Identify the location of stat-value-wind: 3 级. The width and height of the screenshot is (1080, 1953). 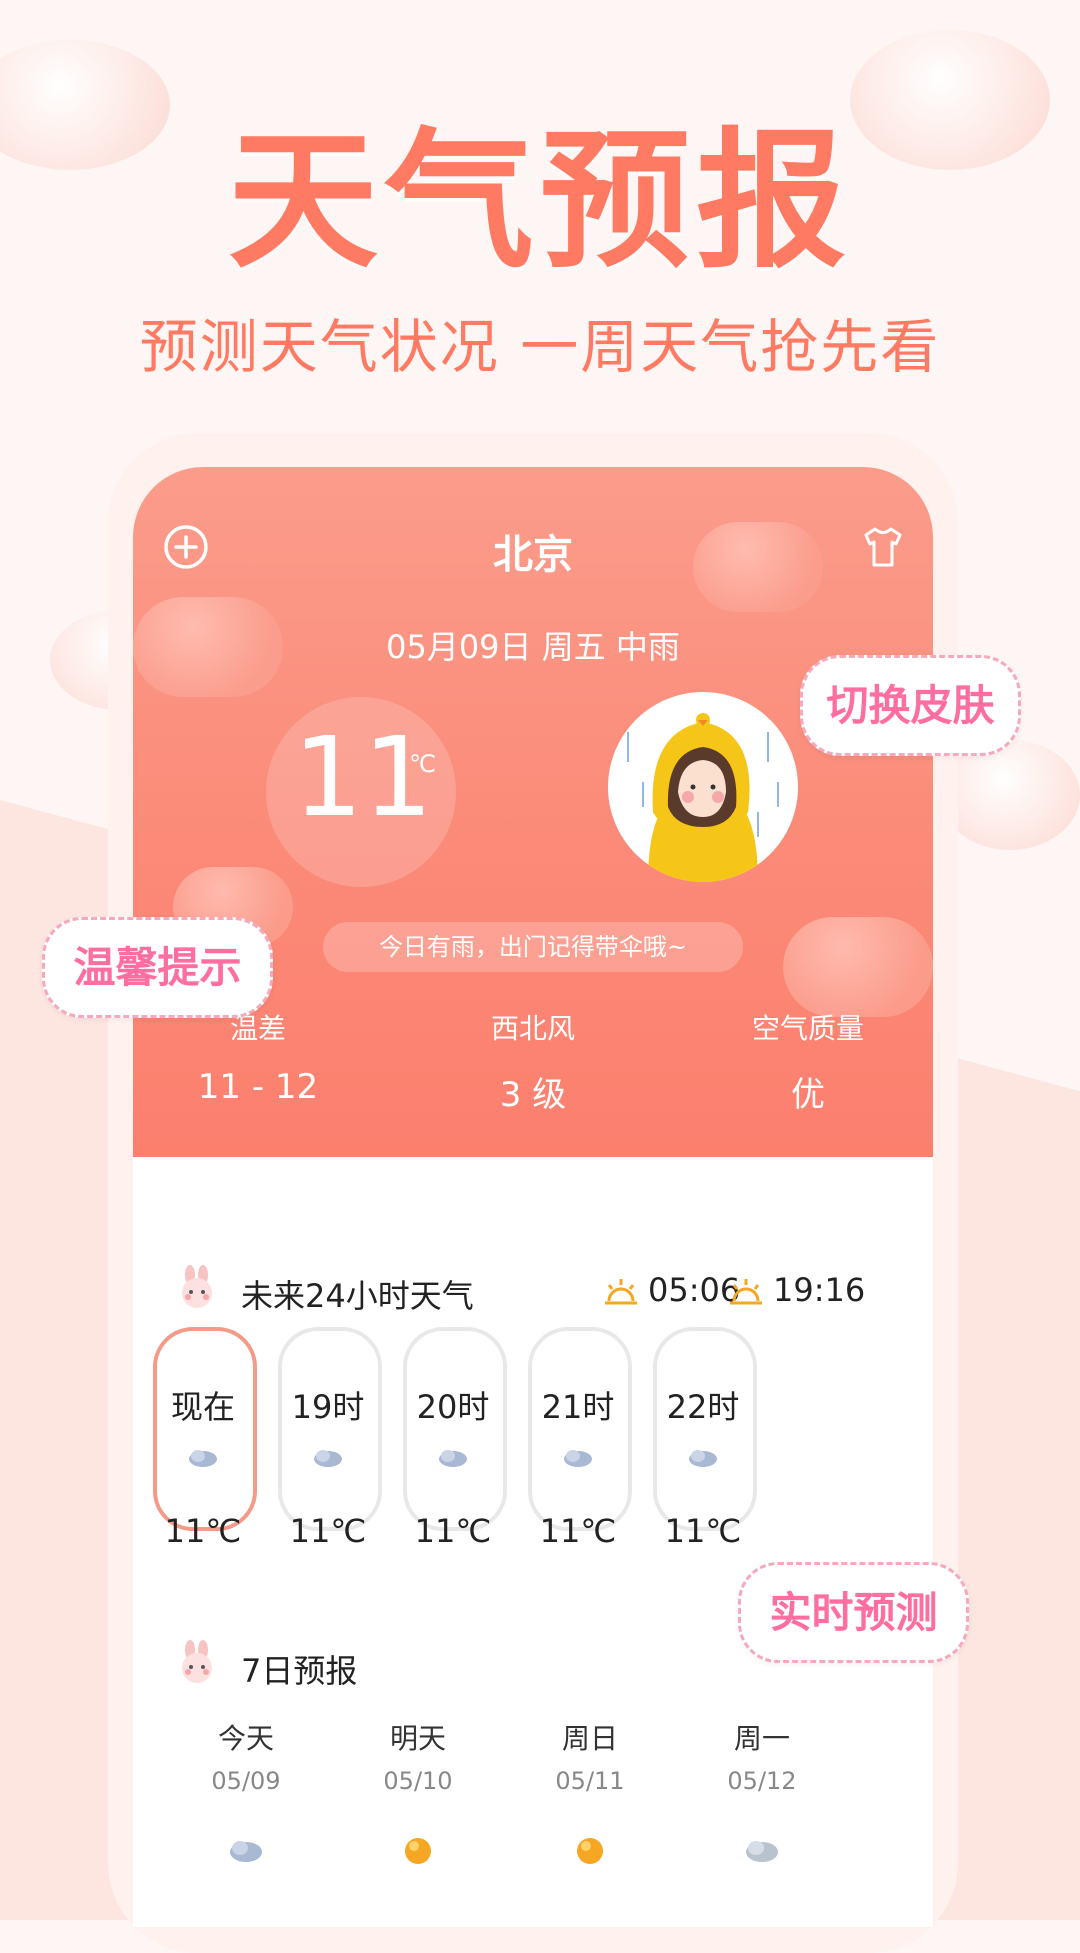
(533, 1095).